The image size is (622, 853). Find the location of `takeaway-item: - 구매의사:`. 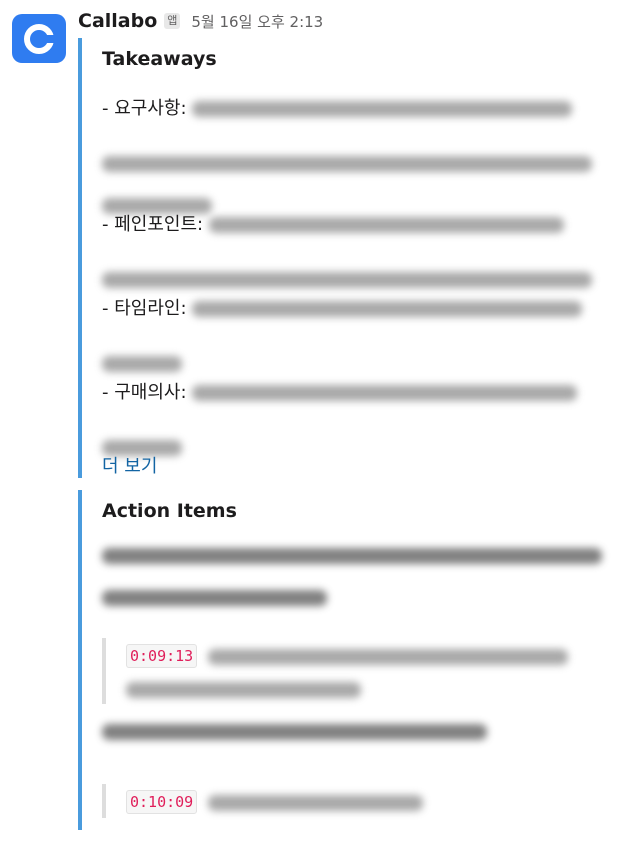

takeaway-item: - 구매의사: is located at coordinates (352, 414).